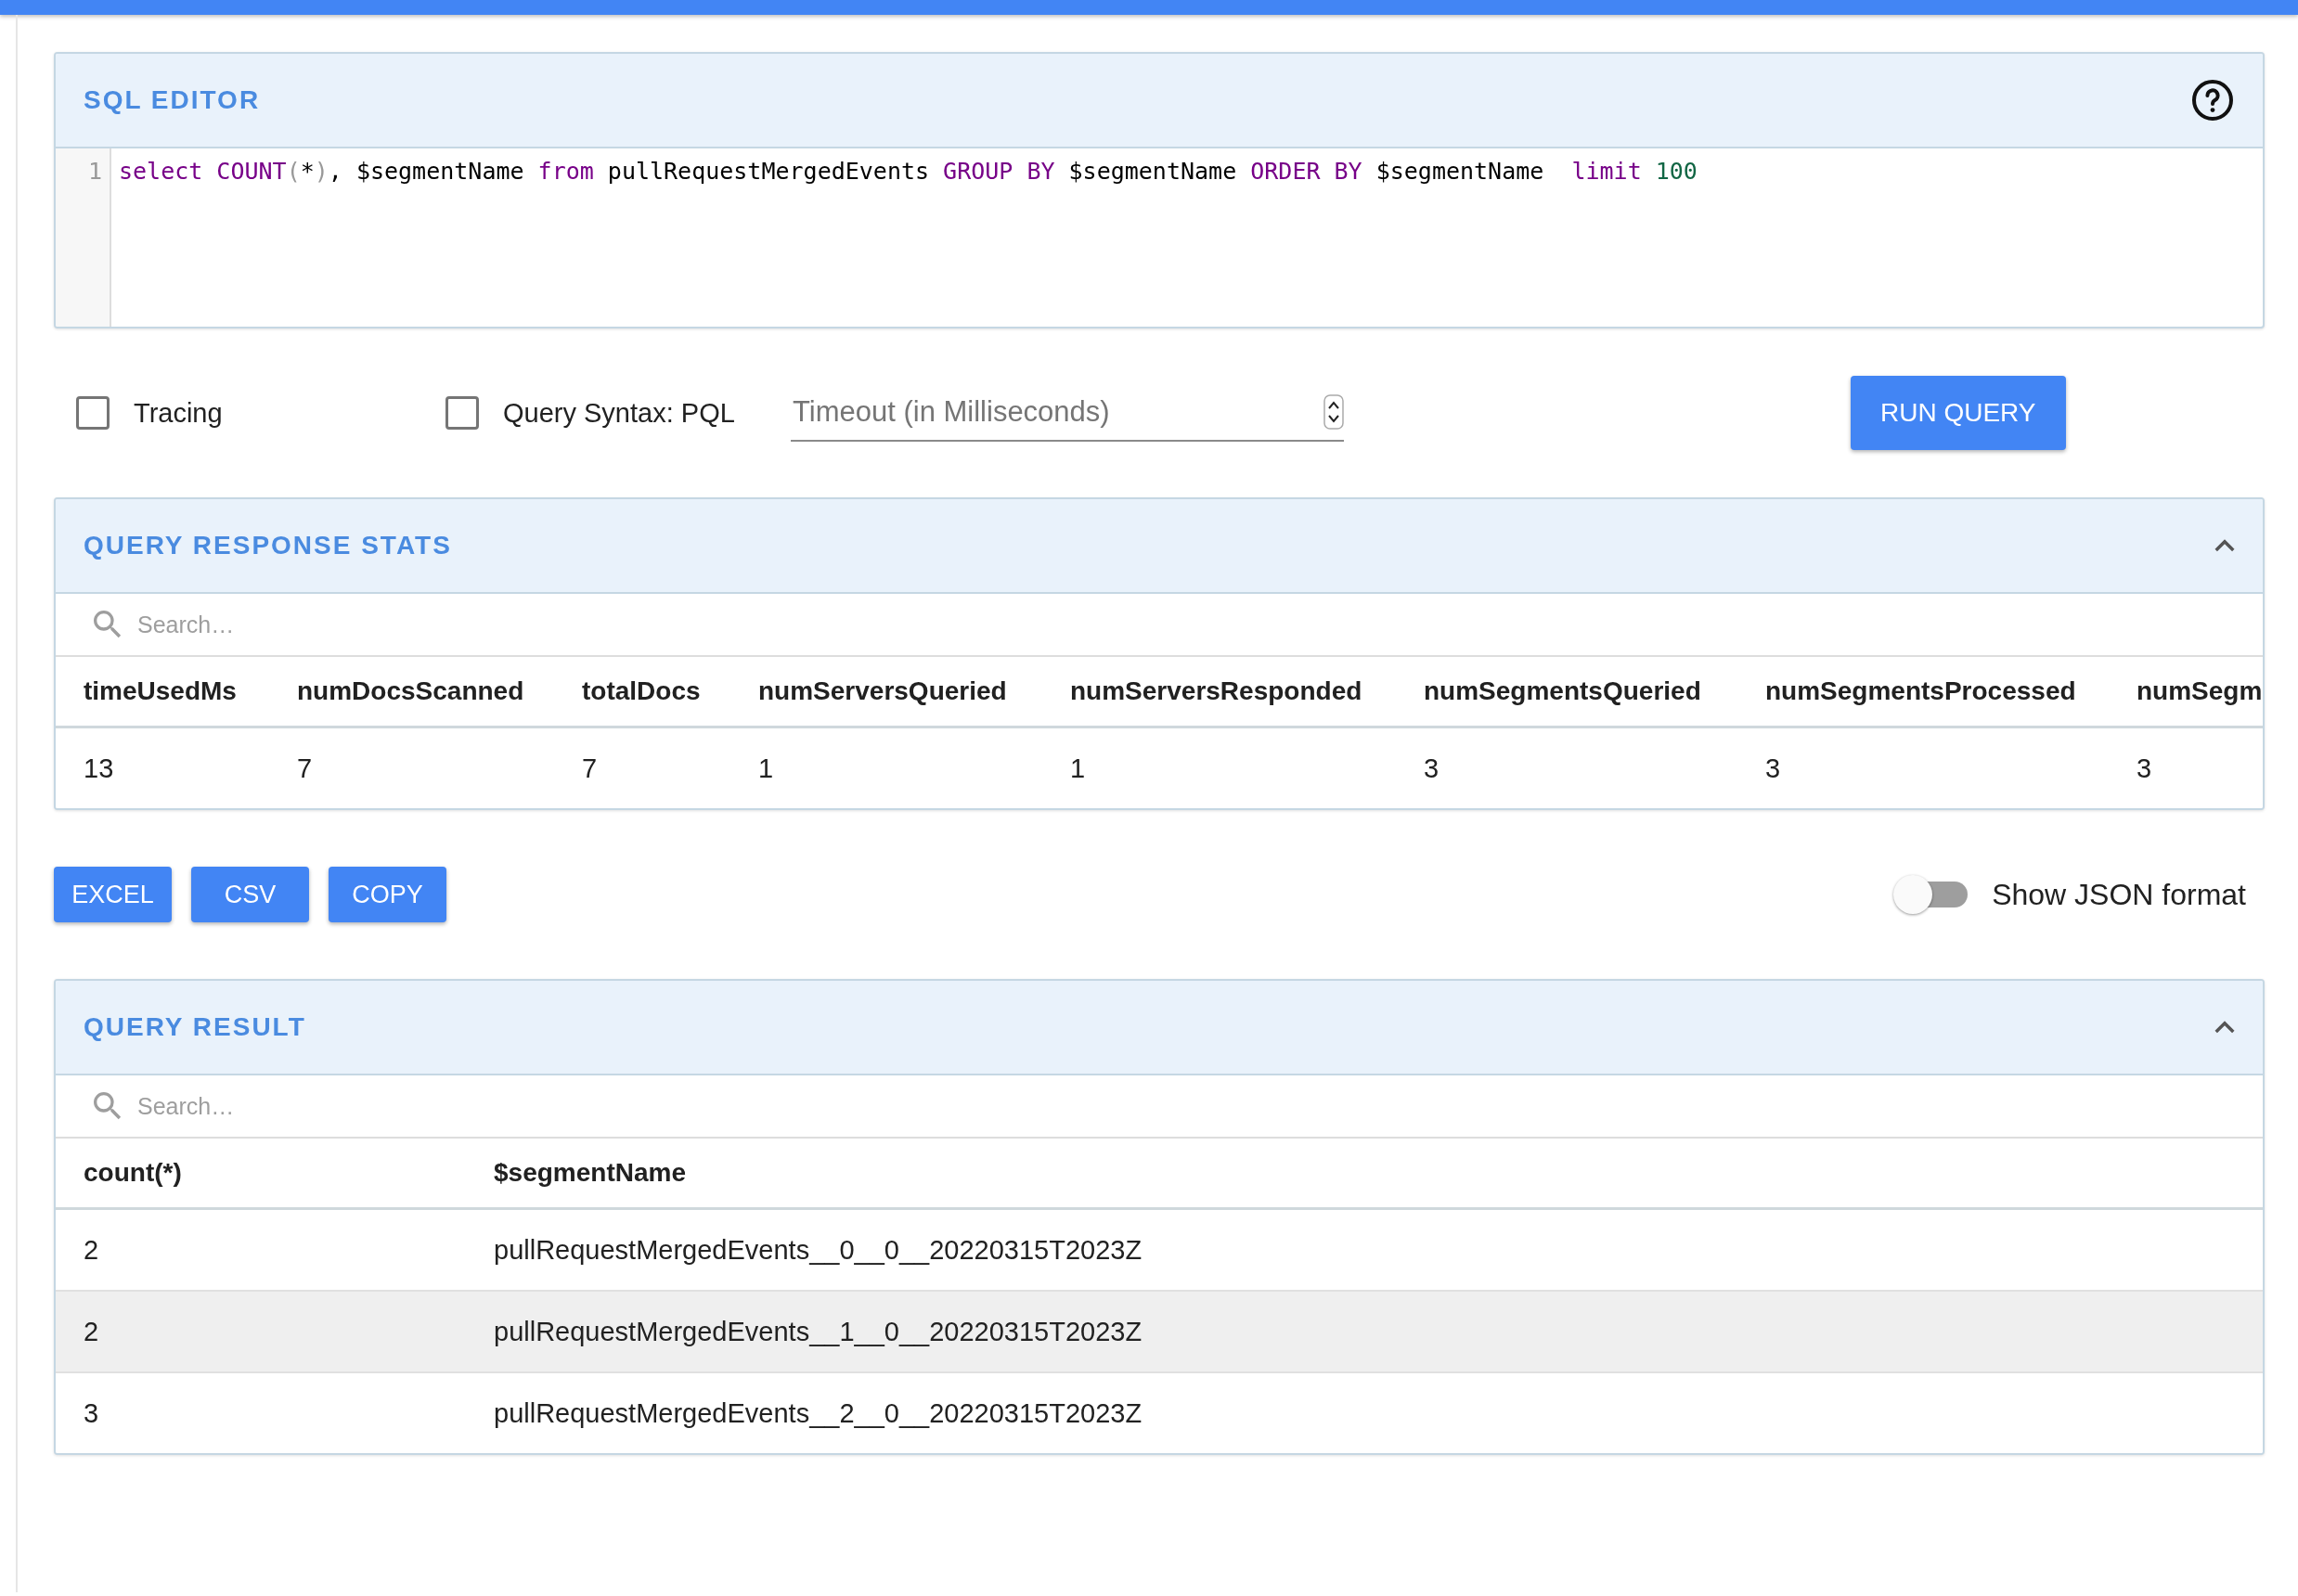 The height and width of the screenshot is (1596, 2298). What do you see at coordinates (261, 413) in the screenshot?
I see `checkbox: Tracing` at bounding box center [261, 413].